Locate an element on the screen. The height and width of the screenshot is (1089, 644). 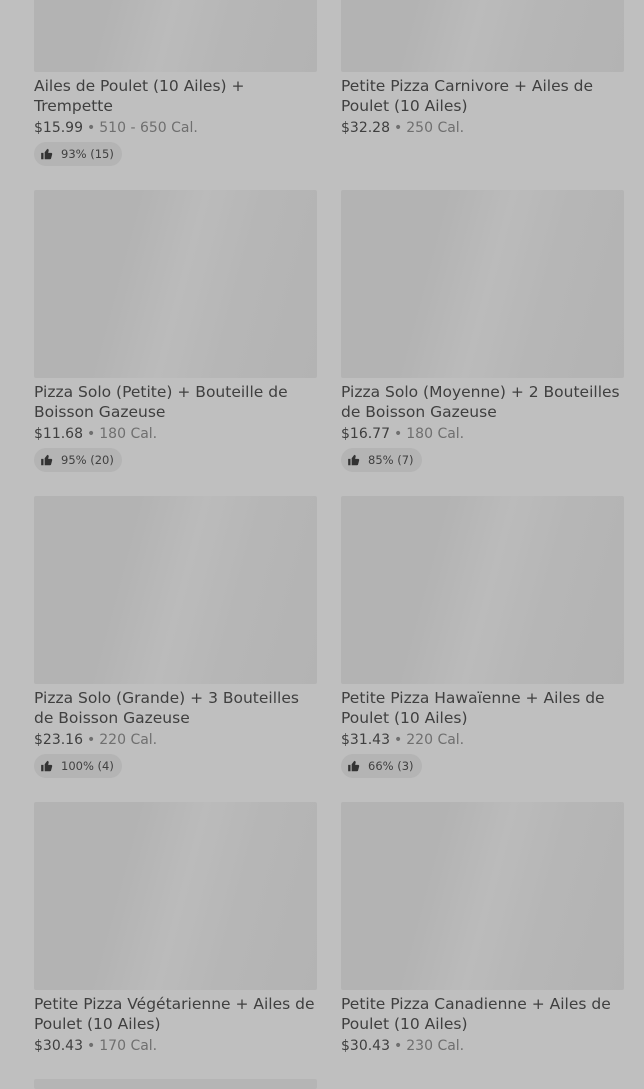
next-menu-item-image is located at coordinates (175, 1084).